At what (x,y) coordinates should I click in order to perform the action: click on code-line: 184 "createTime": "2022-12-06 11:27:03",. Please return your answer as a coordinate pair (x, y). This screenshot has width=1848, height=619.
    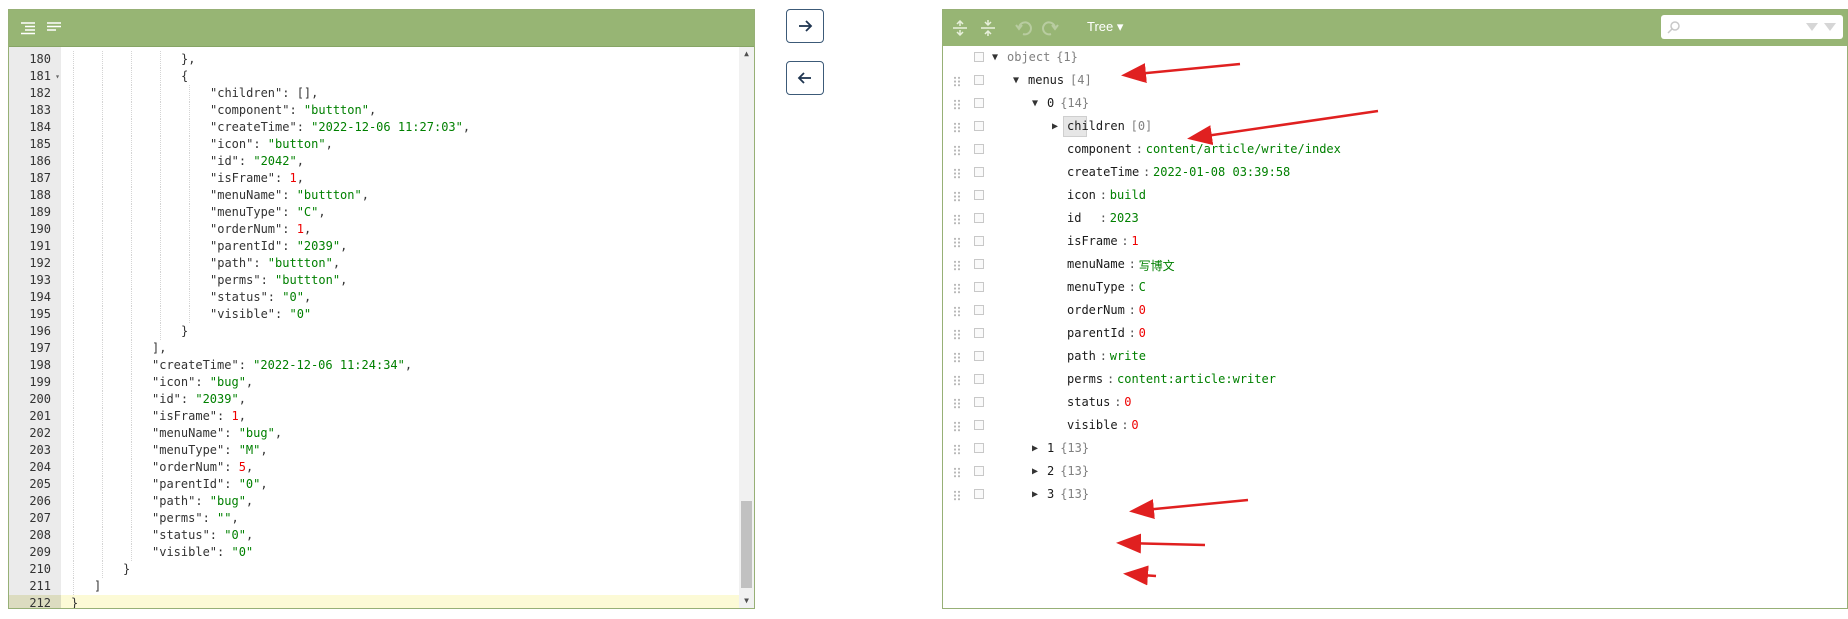
    Looking at the image, I should click on (374, 127).